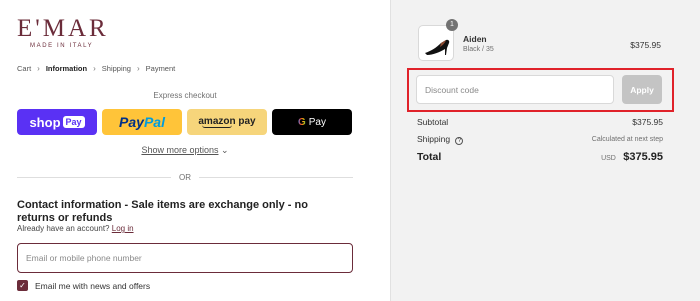  I want to click on breadcrumb: Cart › Information › Shipping › Payment, so click(96, 68).